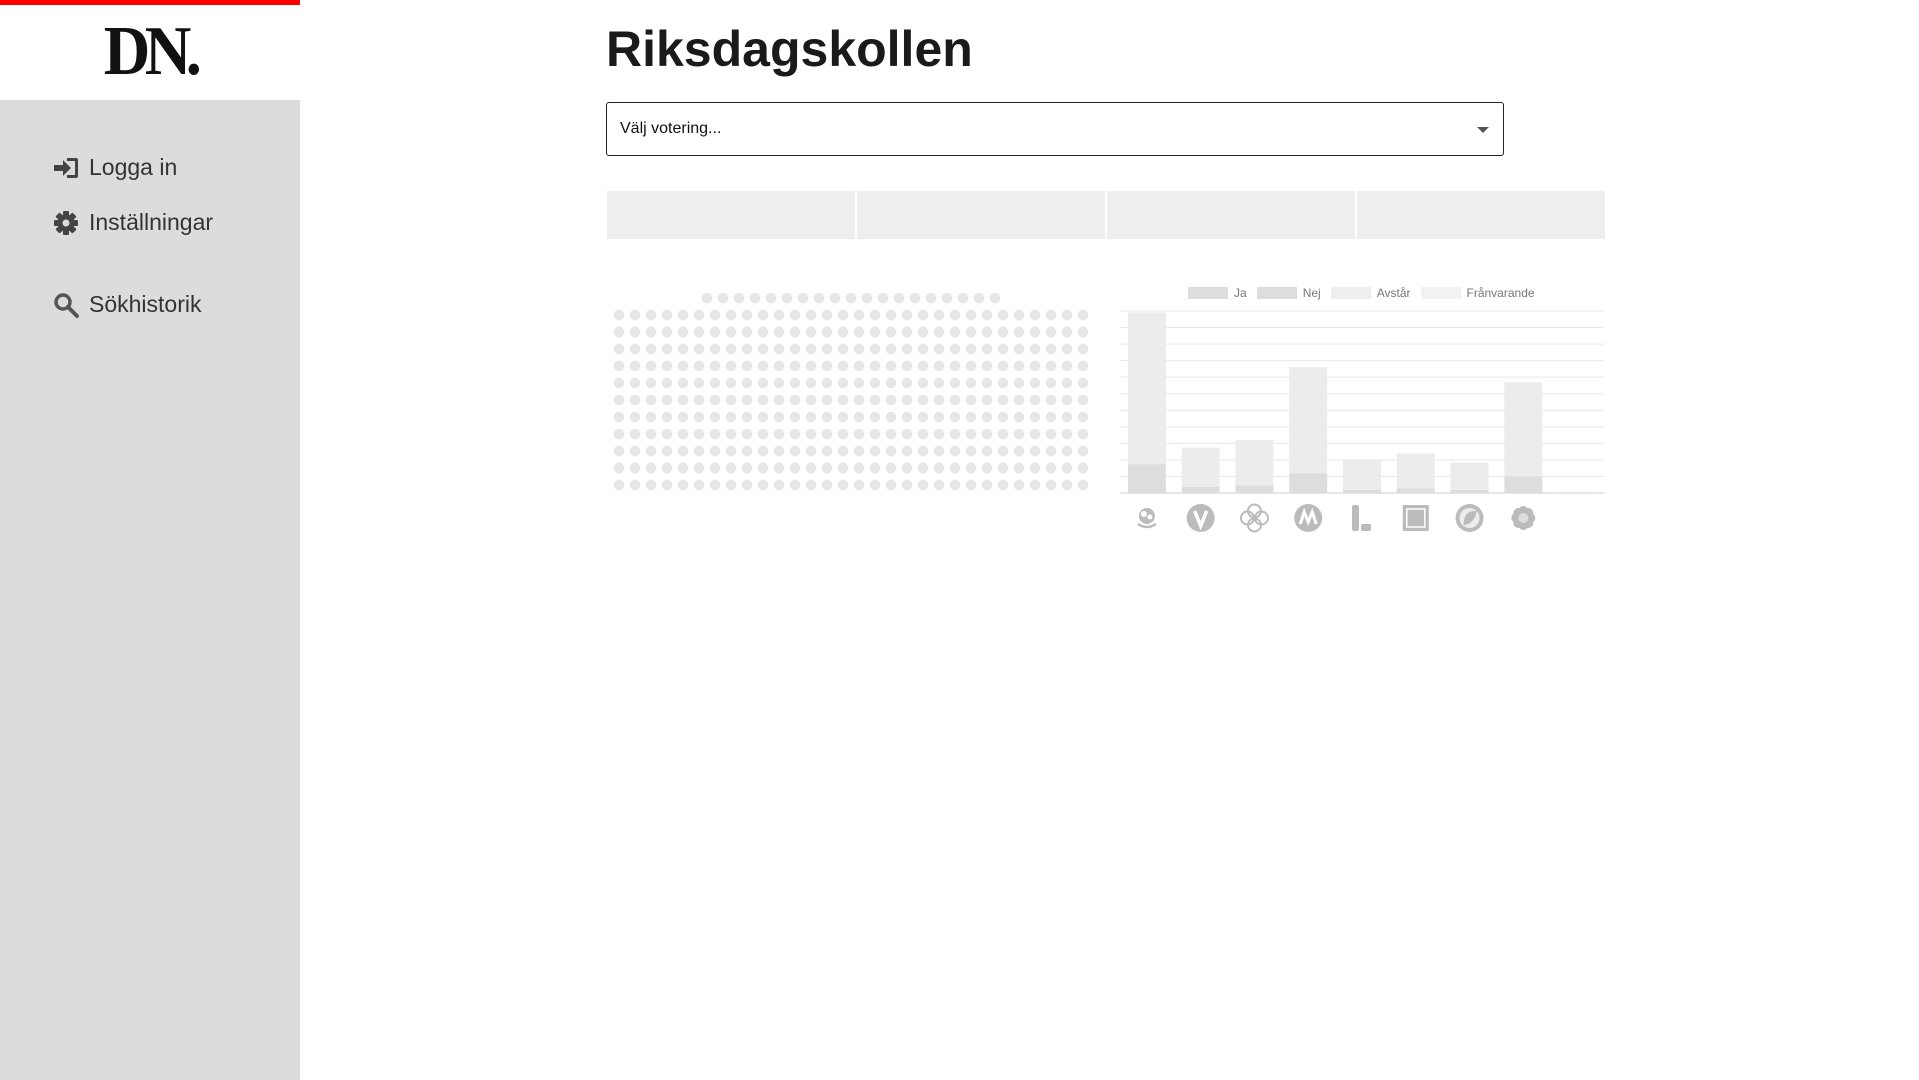 The image size is (1919, 1080). What do you see at coordinates (1254, 489) in the screenshot?
I see `bar-nej-C` at bounding box center [1254, 489].